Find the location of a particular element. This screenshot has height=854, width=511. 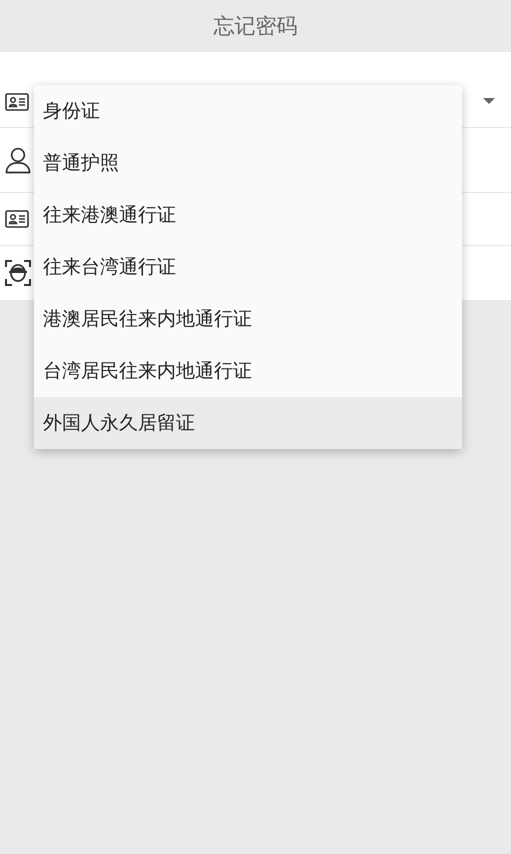

menu-item: 港澳居民往来内地通行证 is located at coordinates (248, 319).